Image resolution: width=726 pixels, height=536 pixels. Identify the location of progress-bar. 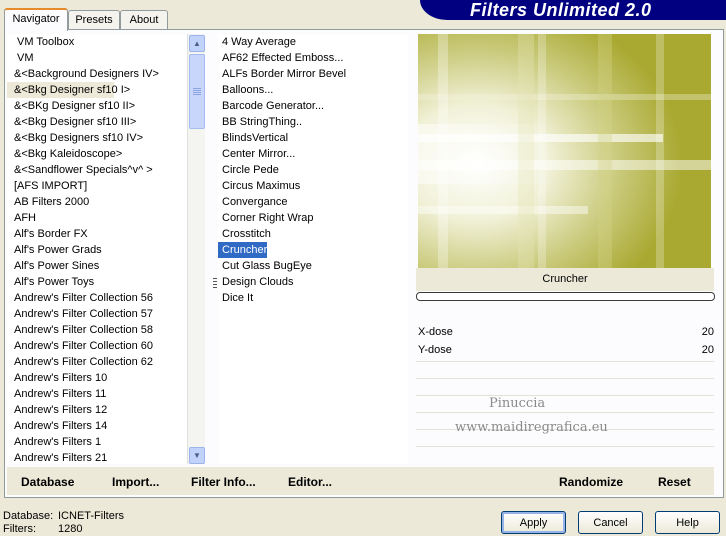
(565, 296).